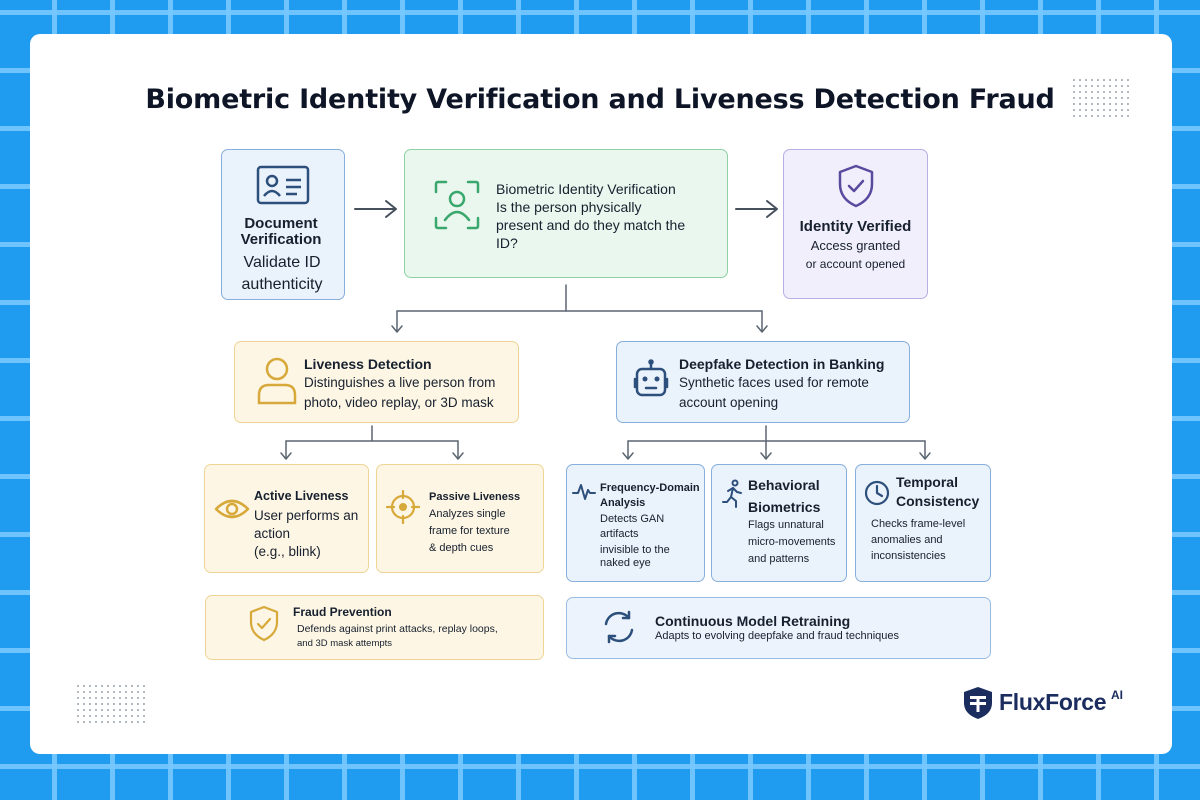  I want to click on temporal-line1: Checks frame-level, so click(918, 524).